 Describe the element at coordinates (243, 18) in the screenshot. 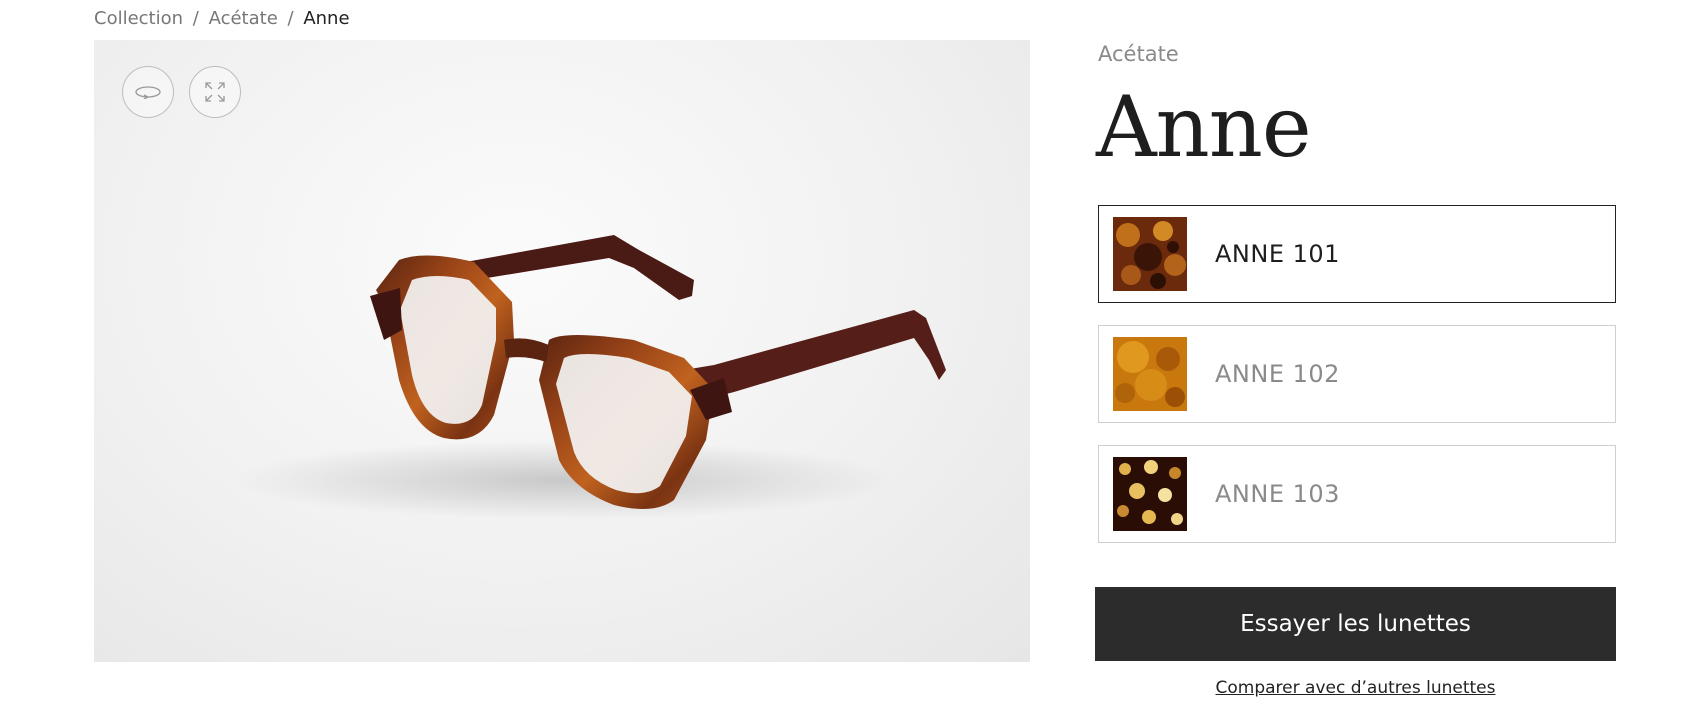

I see `breadcrumb-acetate: Acétate` at that location.